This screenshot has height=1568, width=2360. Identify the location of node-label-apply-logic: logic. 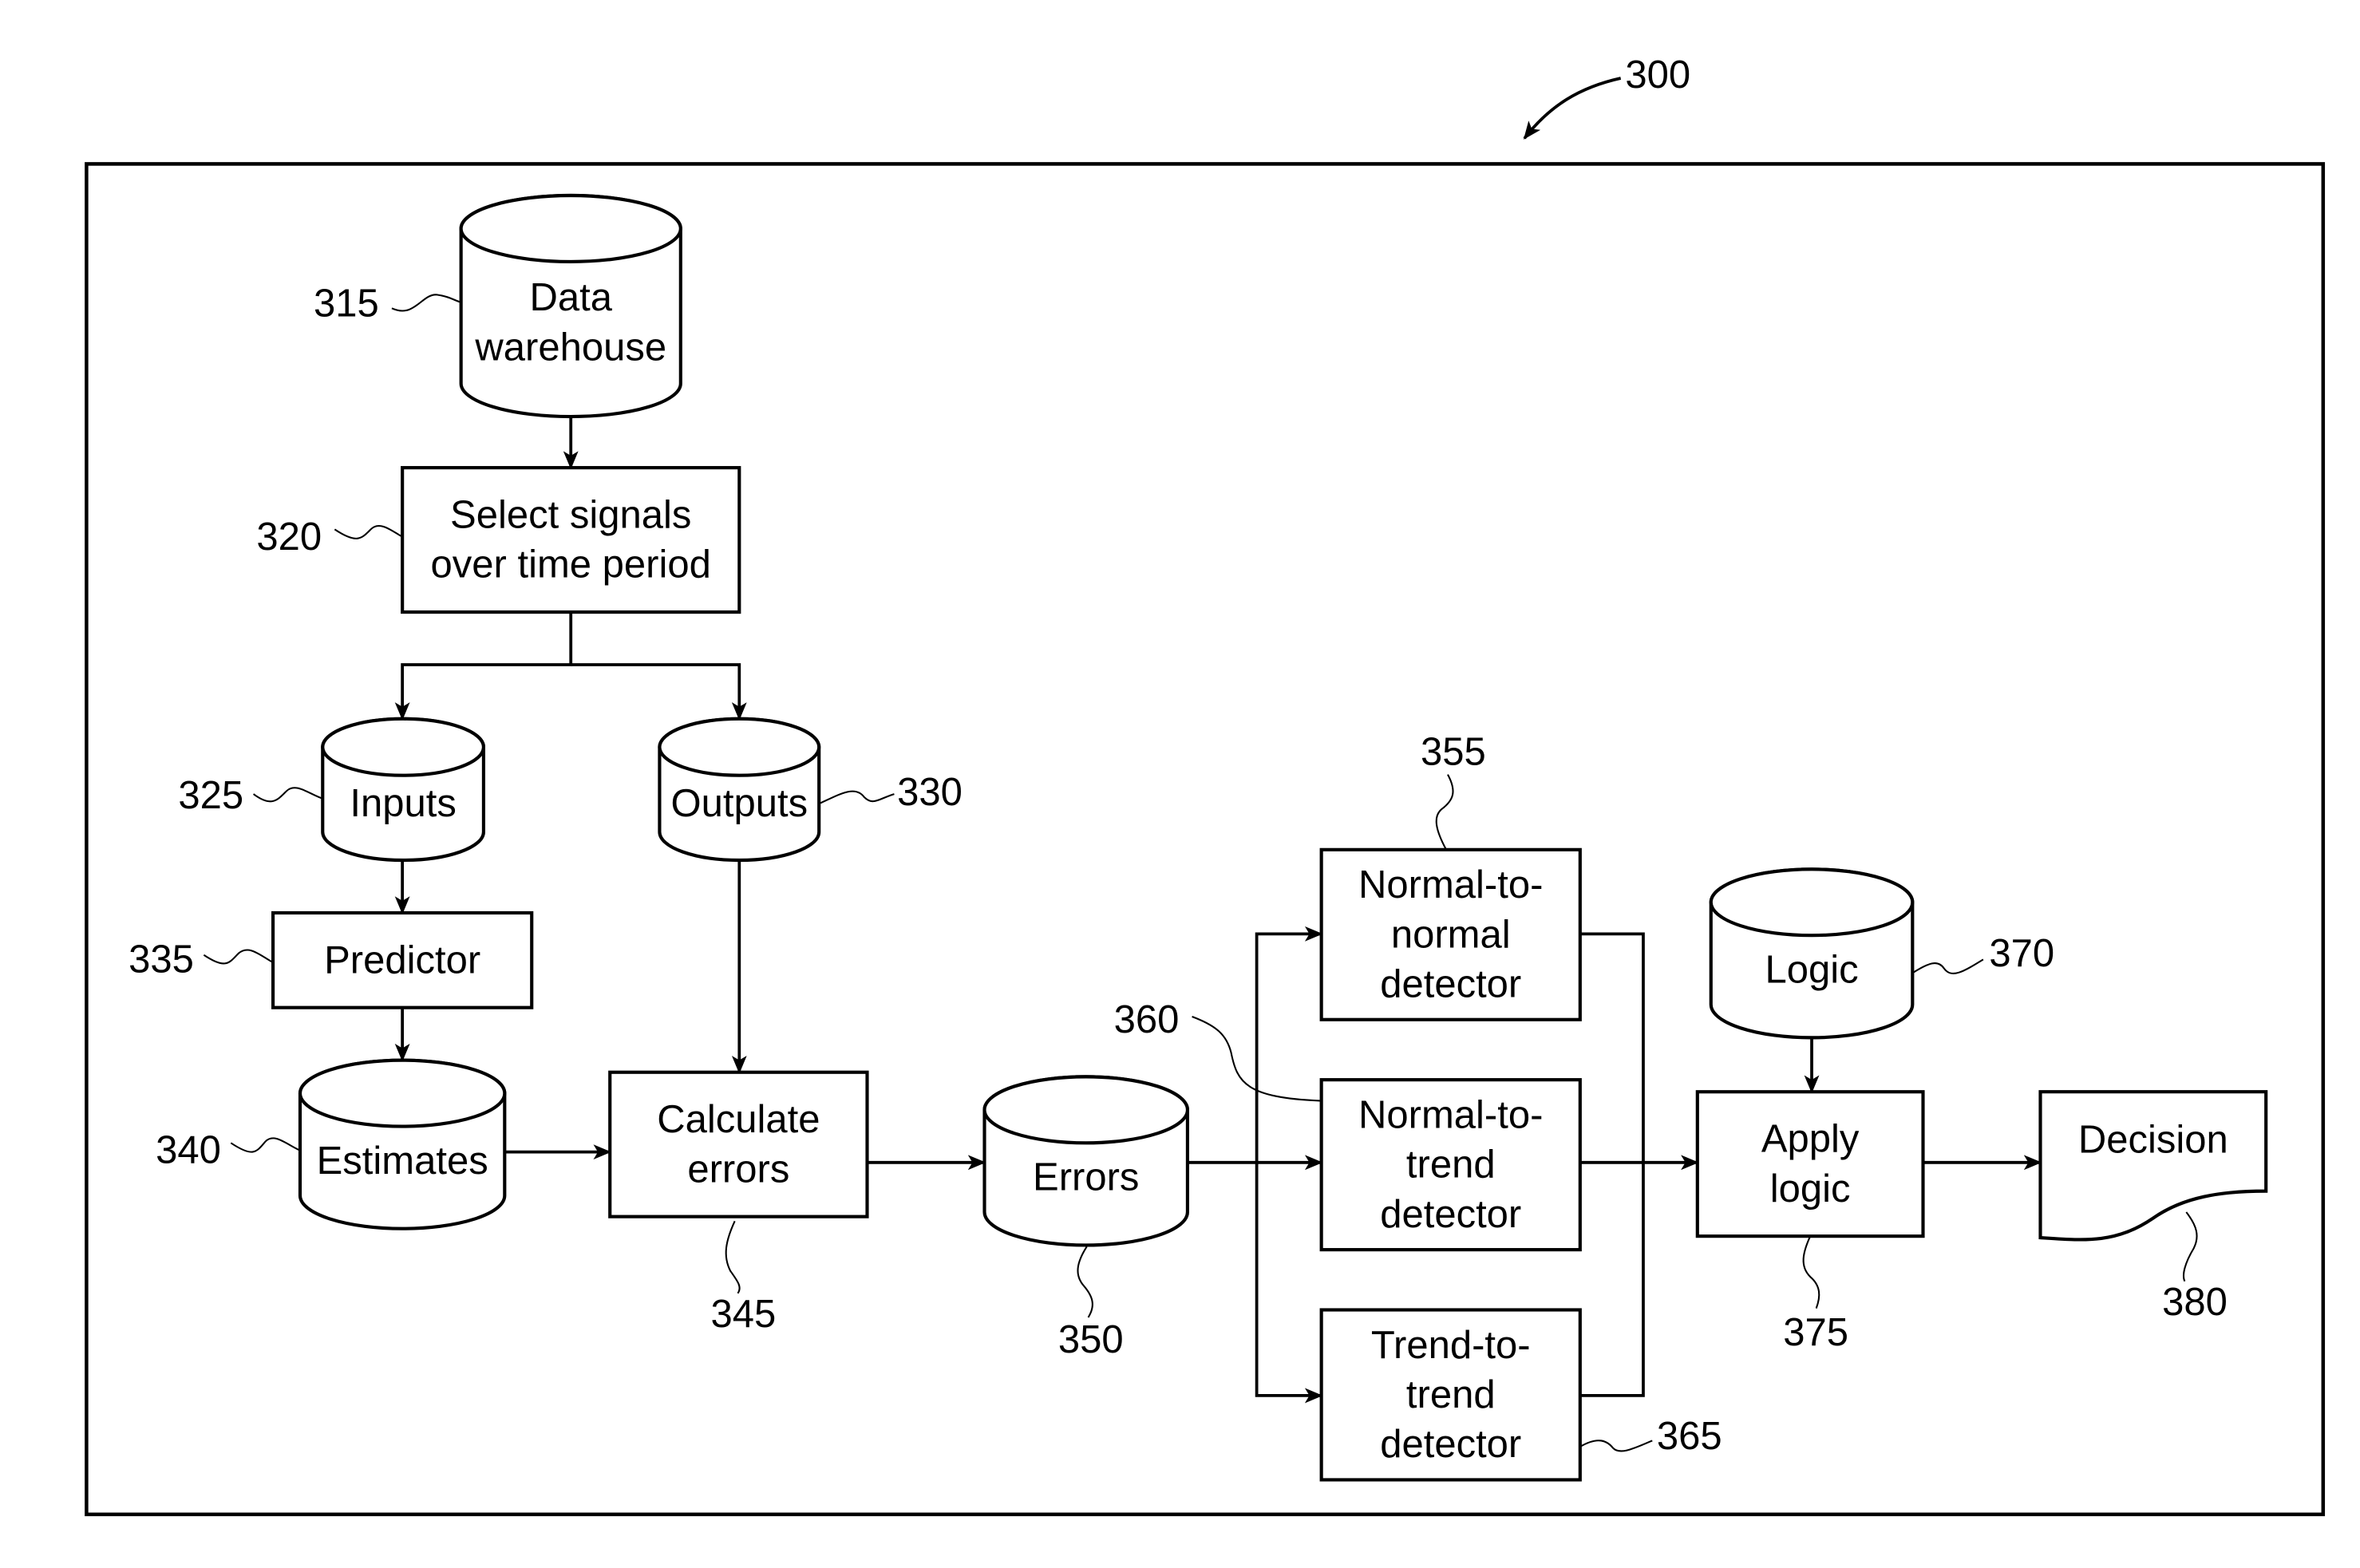
(1810, 1189).